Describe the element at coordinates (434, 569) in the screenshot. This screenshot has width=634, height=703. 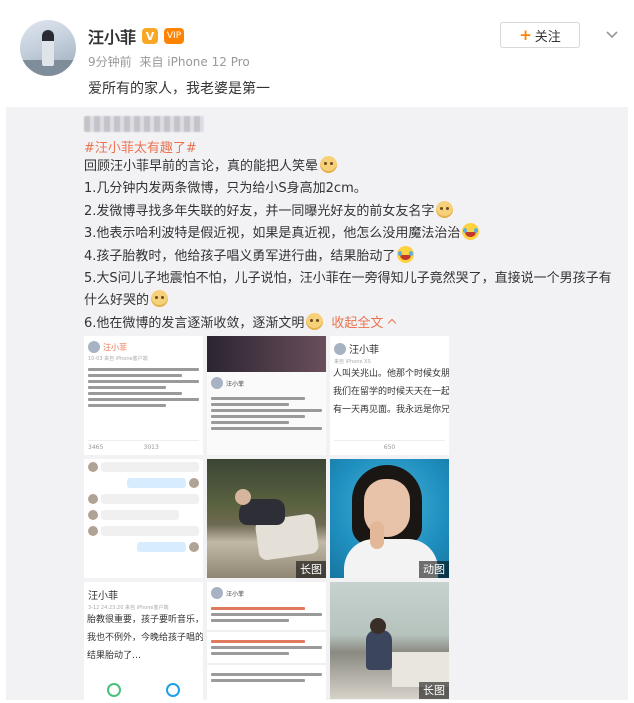
I see `gif-badge: 动图` at that location.